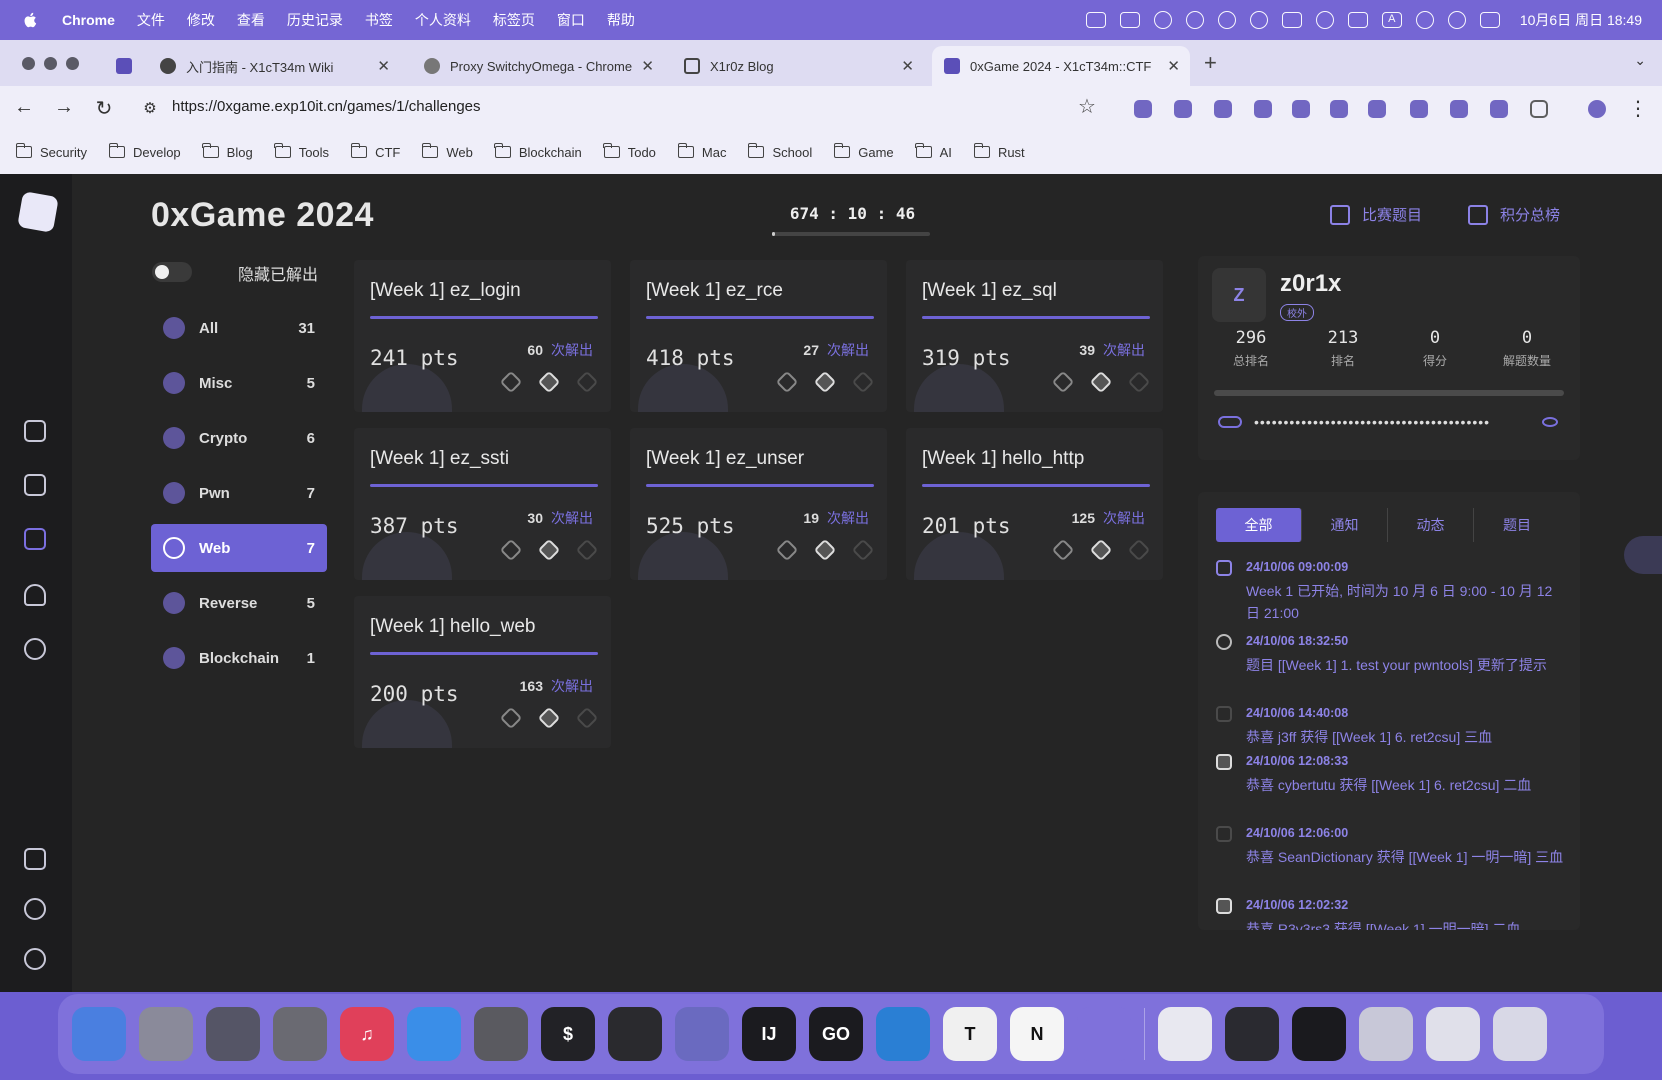 The height and width of the screenshot is (1080, 1662). What do you see at coordinates (758, 336) in the screenshot?
I see `challenge-card: [Week 1] ez_rce 418 pts 27 次解出` at bounding box center [758, 336].